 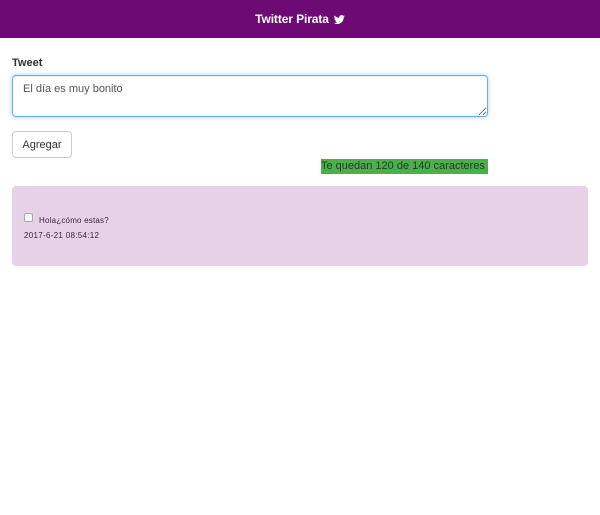 What do you see at coordinates (292, 19) in the screenshot?
I see `app-title: Twitter Pirata` at bounding box center [292, 19].